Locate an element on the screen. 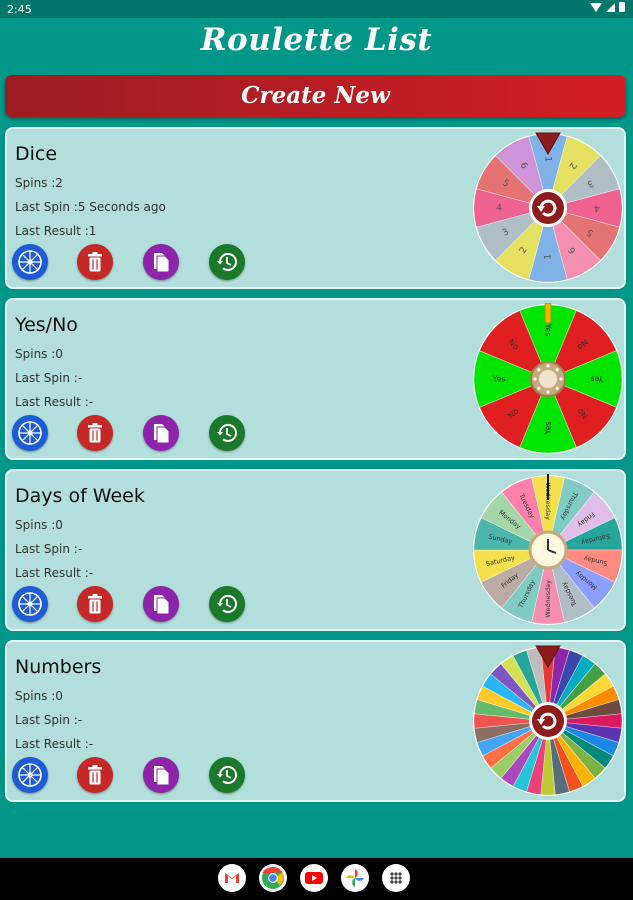 Image resolution: width=633 pixels, height=900 pixels. wheel-hub-center is located at coordinates (548, 379).